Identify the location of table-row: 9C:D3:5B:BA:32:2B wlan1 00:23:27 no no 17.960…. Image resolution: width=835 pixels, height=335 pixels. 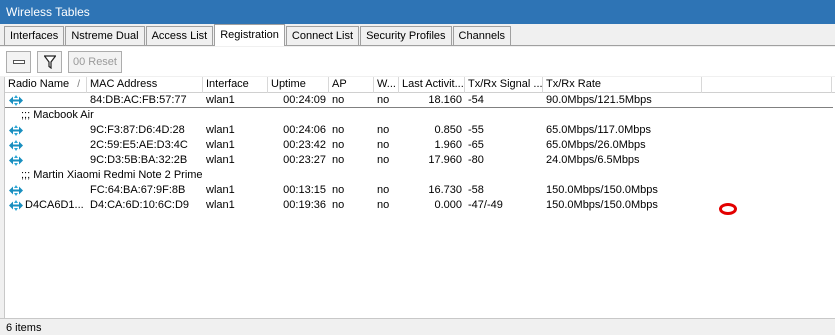
(420, 160).